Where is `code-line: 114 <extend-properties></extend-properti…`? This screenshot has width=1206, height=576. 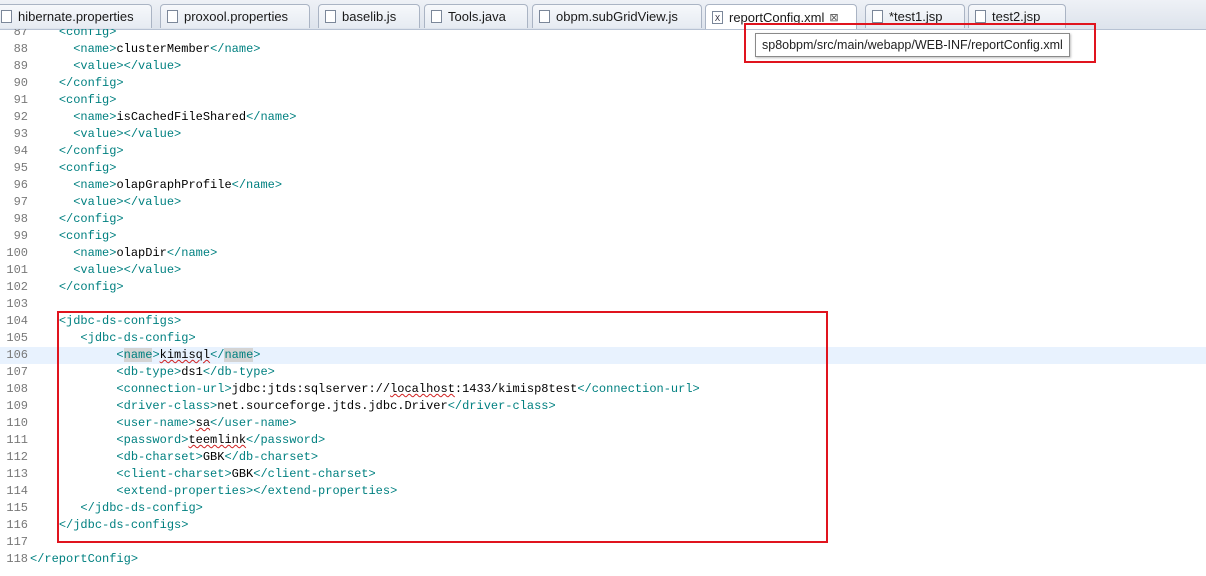 code-line: 114 <extend-properties></extend-properti… is located at coordinates (603, 491).